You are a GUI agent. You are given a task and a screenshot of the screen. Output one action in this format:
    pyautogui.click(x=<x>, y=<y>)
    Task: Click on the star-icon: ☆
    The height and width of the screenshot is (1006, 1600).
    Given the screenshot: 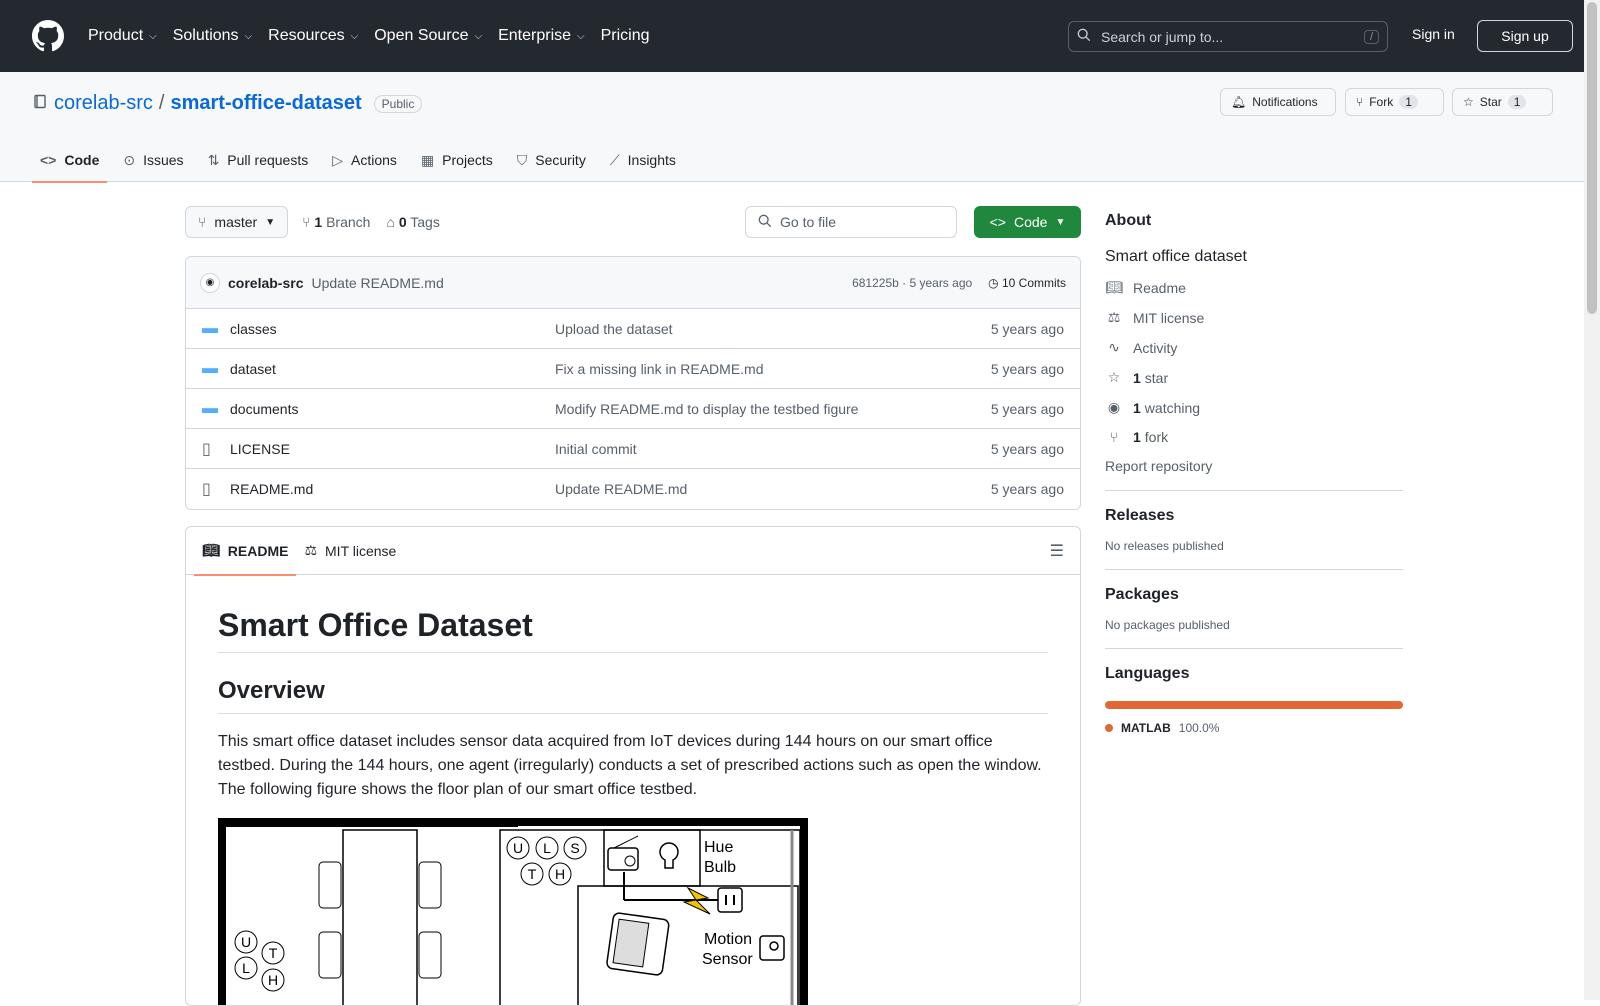 What is the action you would take?
    pyautogui.click(x=1114, y=377)
    